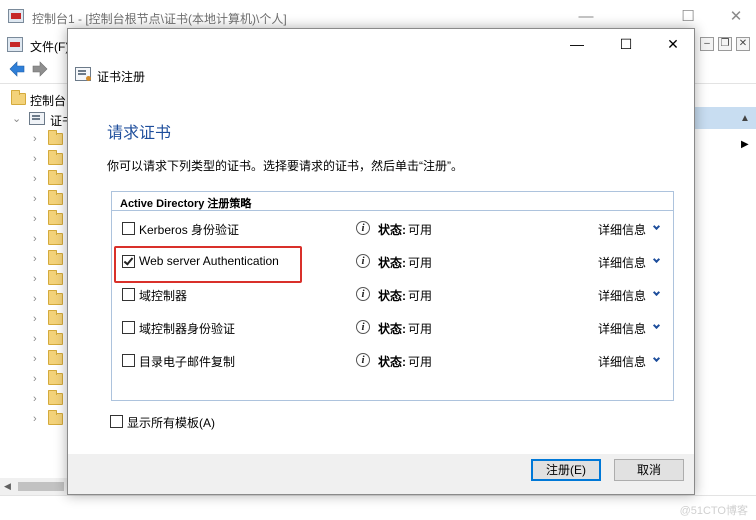 Image resolution: width=756 pixels, height=520 pixels. I want to click on dialog-maximize-button: ☐, so click(626, 44).